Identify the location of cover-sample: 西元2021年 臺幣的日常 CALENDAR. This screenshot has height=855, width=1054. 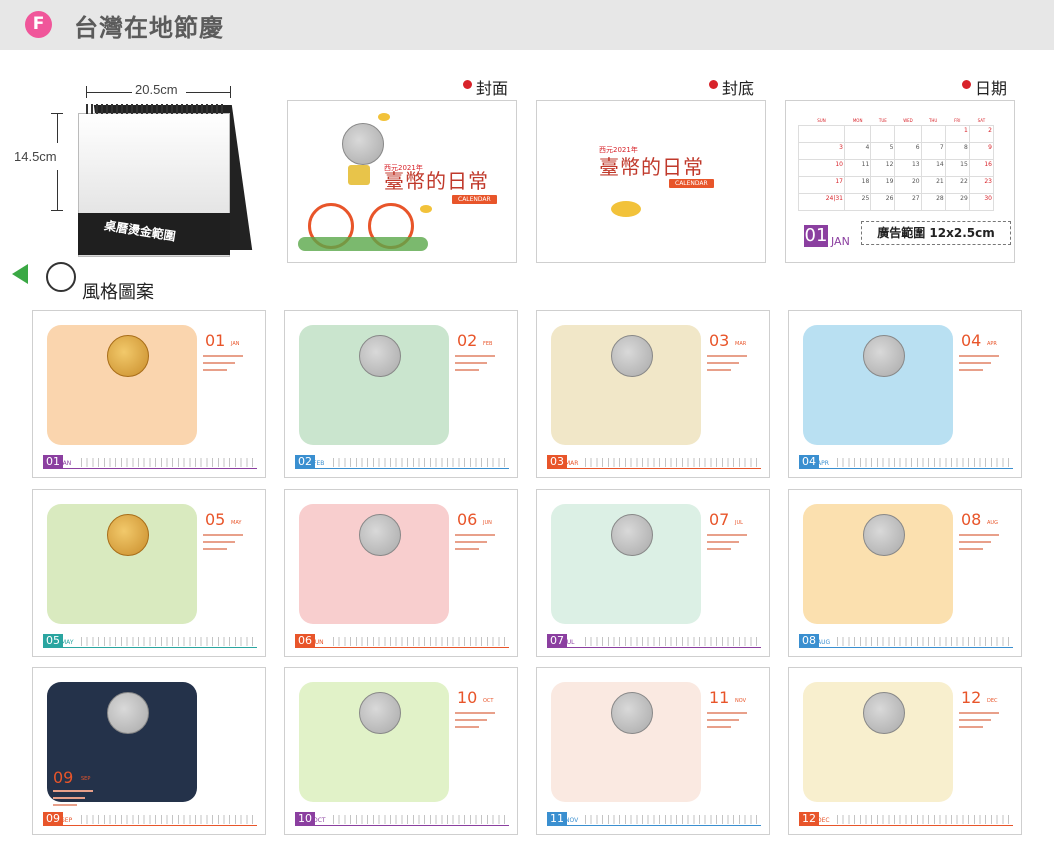
(402, 181).